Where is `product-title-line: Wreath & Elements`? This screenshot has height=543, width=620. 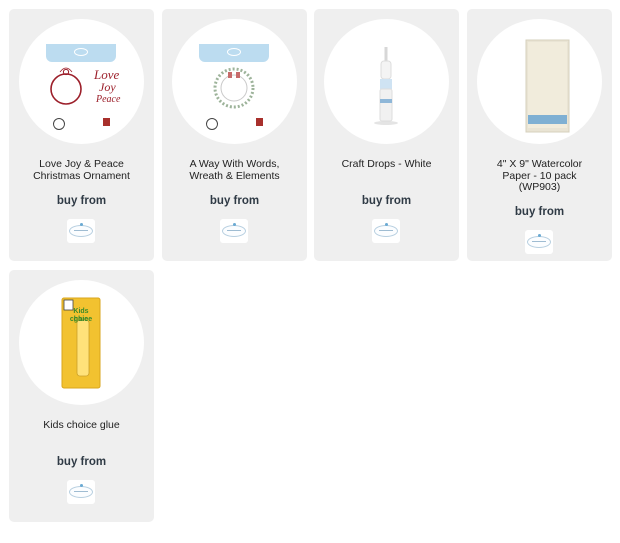 product-title-line: Wreath & Elements is located at coordinates (234, 175).